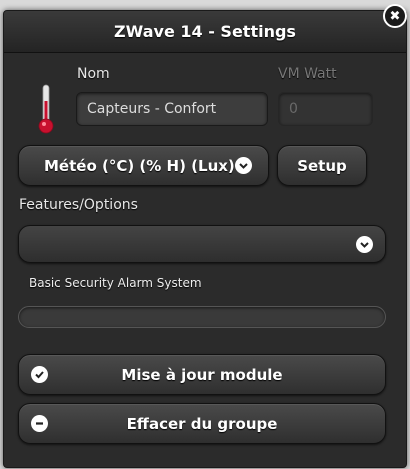  What do you see at coordinates (115, 283) in the screenshot?
I see `security-label: Basic Security Alarm System` at bounding box center [115, 283].